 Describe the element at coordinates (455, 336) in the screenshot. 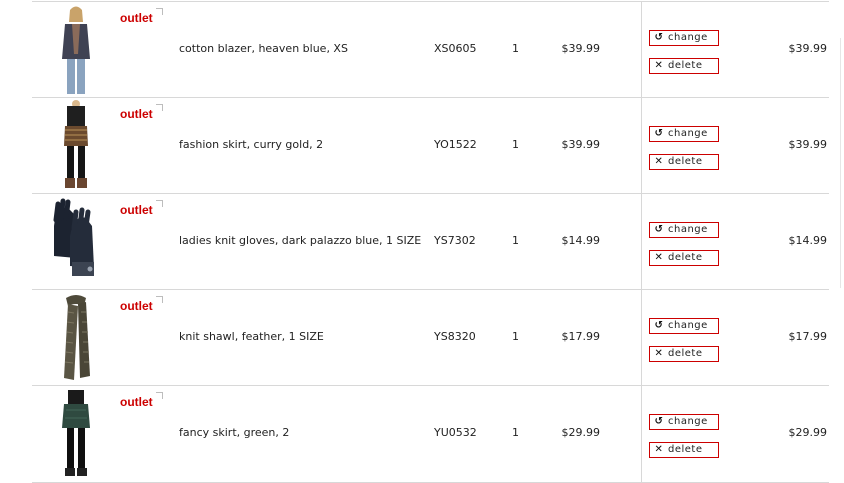

I see `item-sku: YS8320` at that location.